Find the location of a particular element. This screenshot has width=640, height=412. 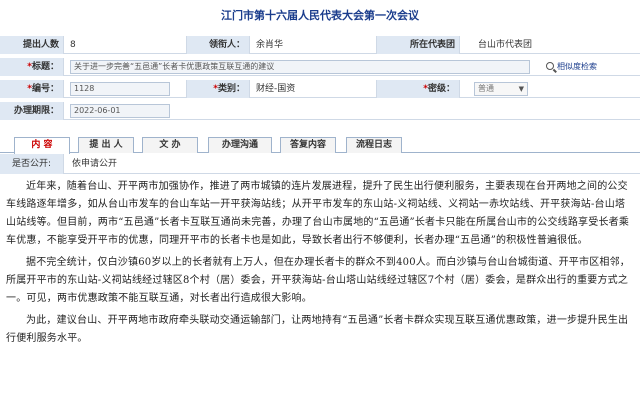

similar-search-label: 相似度检索 is located at coordinates (577, 66).